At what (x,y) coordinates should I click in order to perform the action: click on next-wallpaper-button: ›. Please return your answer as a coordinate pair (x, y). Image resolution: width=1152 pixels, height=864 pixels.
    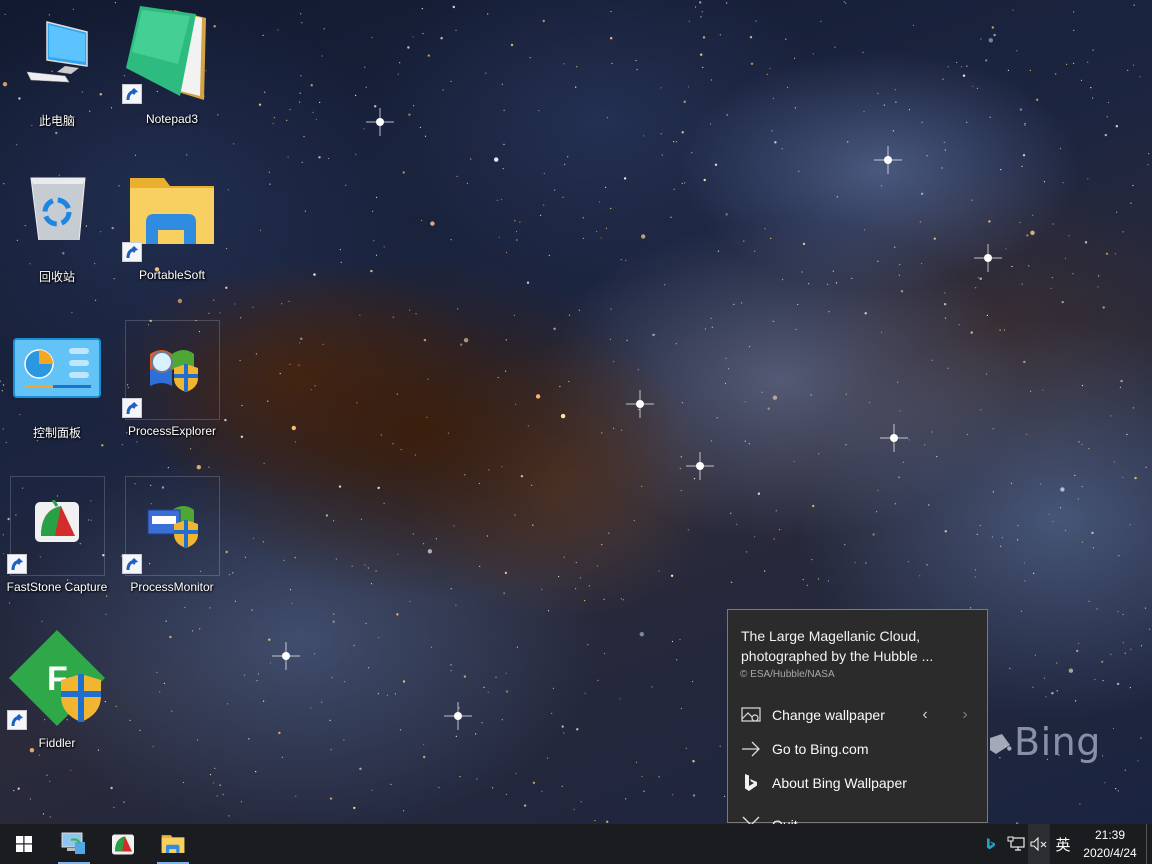
    Looking at the image, I should click on (965, 715).